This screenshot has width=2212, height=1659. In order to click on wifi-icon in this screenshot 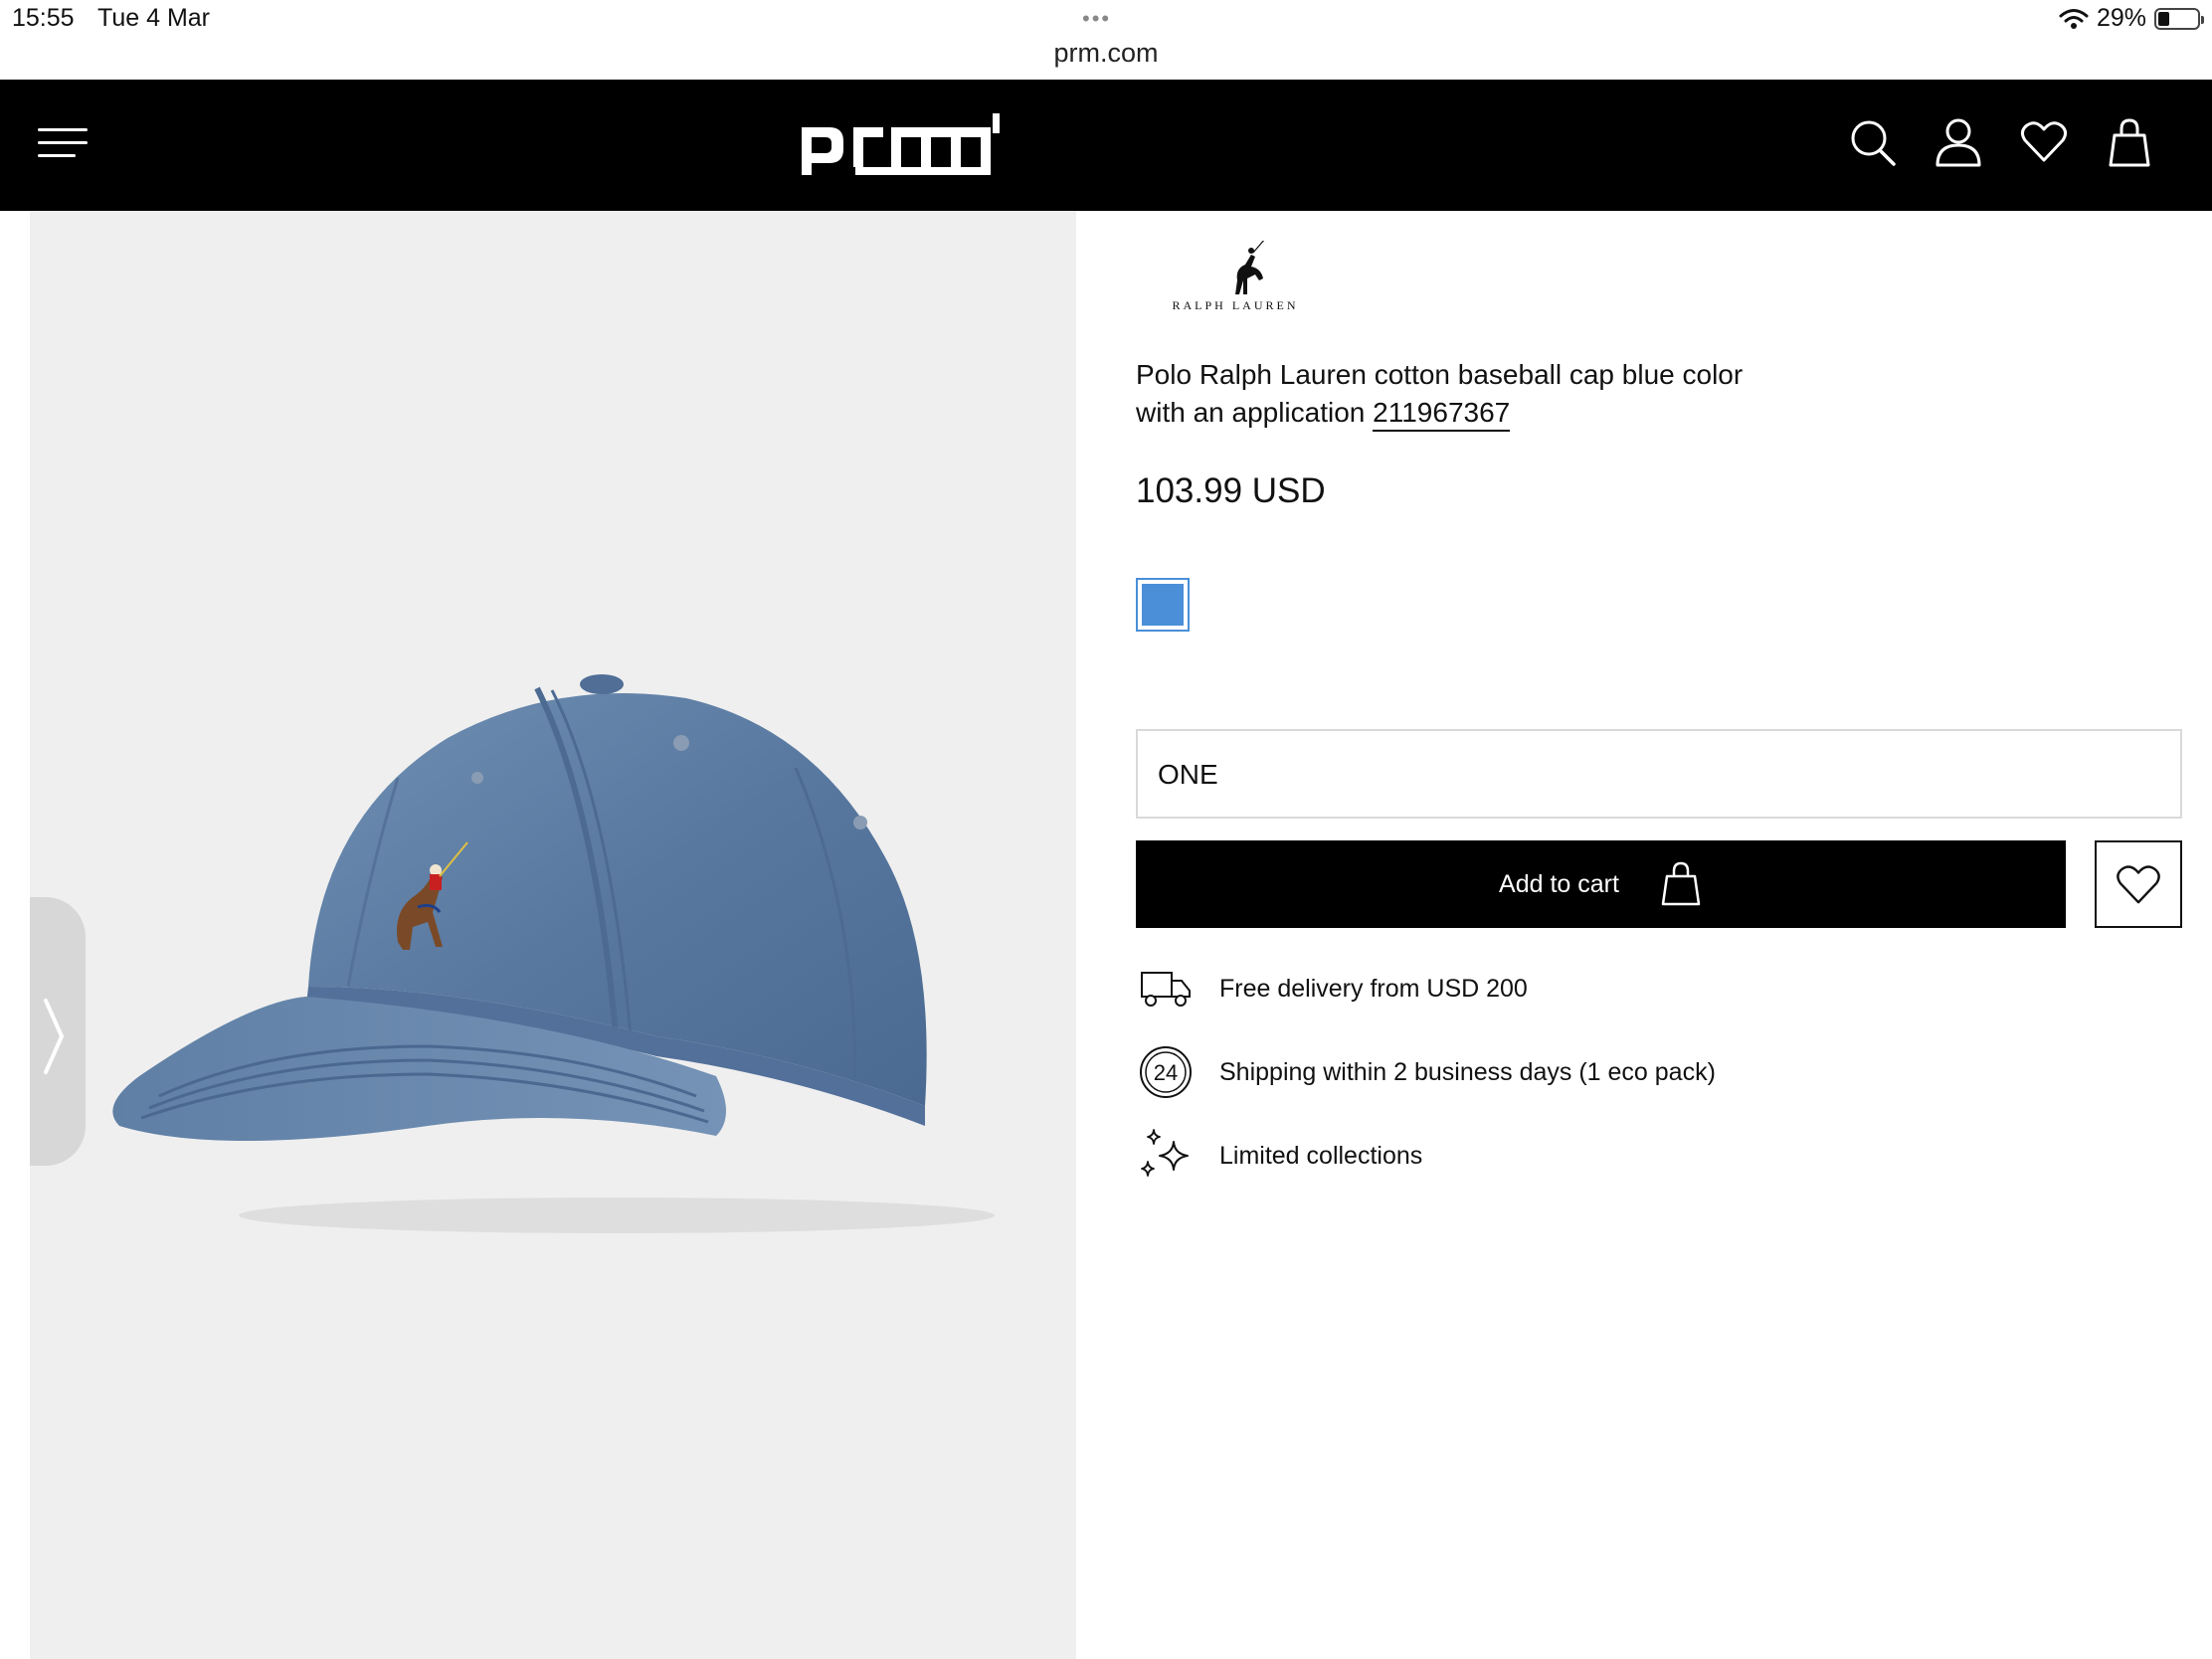, I will do `click(2074, 18)`.